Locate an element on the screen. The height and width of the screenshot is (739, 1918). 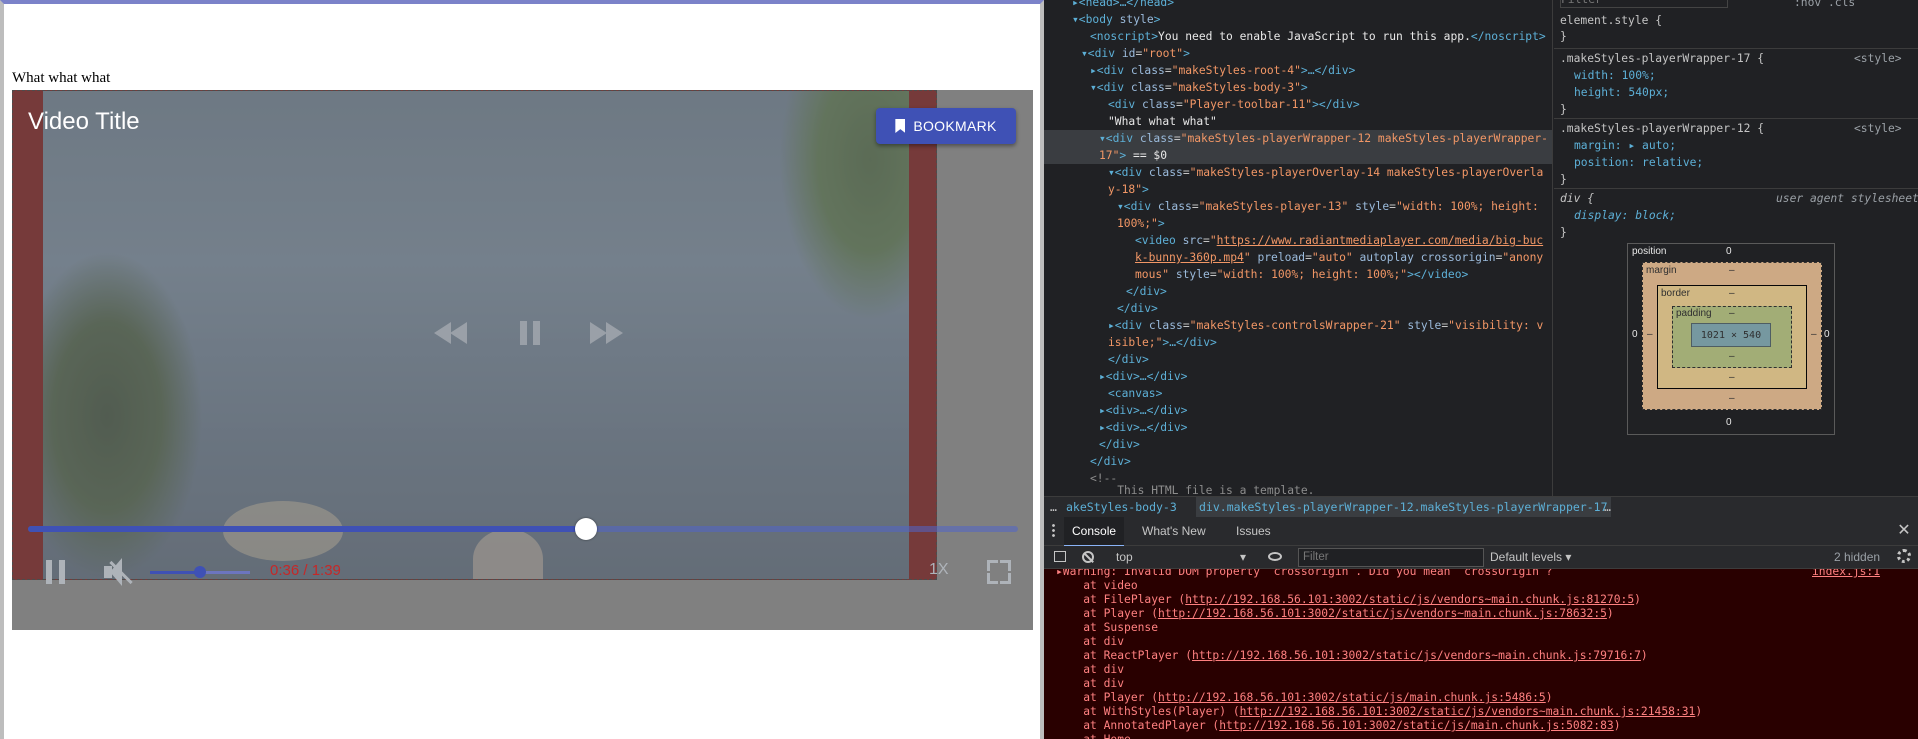
context-dropdown-icon: ▾ is located at coordinates (1243, 557).